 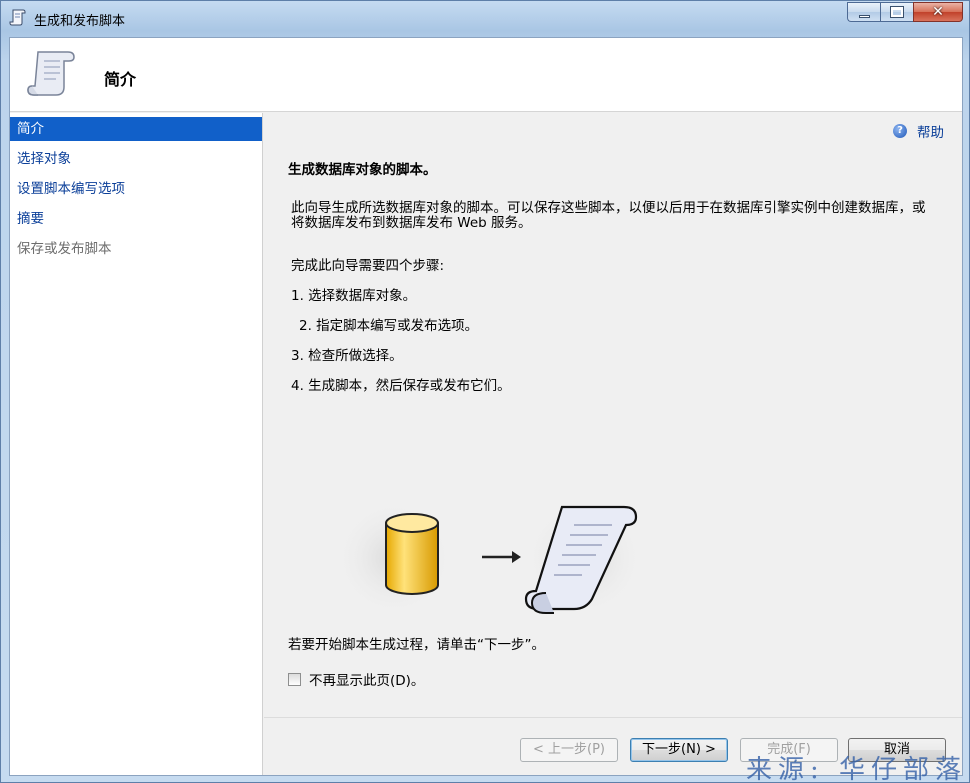 I want to click on close-button: ✕, so click(x=938, y=12).